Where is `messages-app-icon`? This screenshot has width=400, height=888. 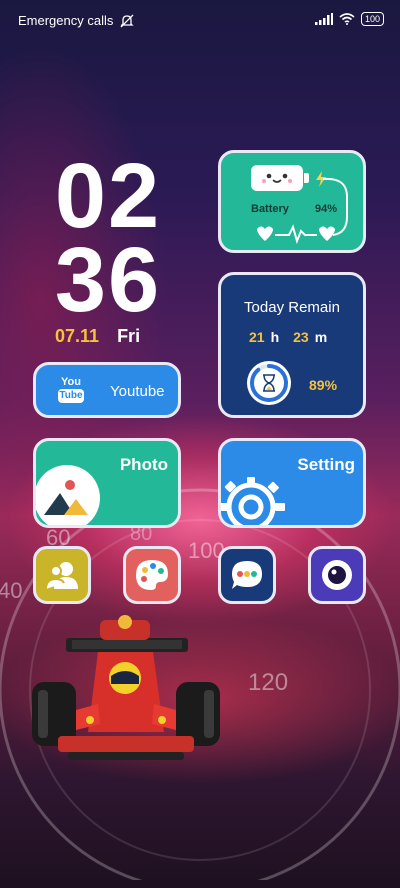 messages-app-icon is located at coordinates (247, 575).